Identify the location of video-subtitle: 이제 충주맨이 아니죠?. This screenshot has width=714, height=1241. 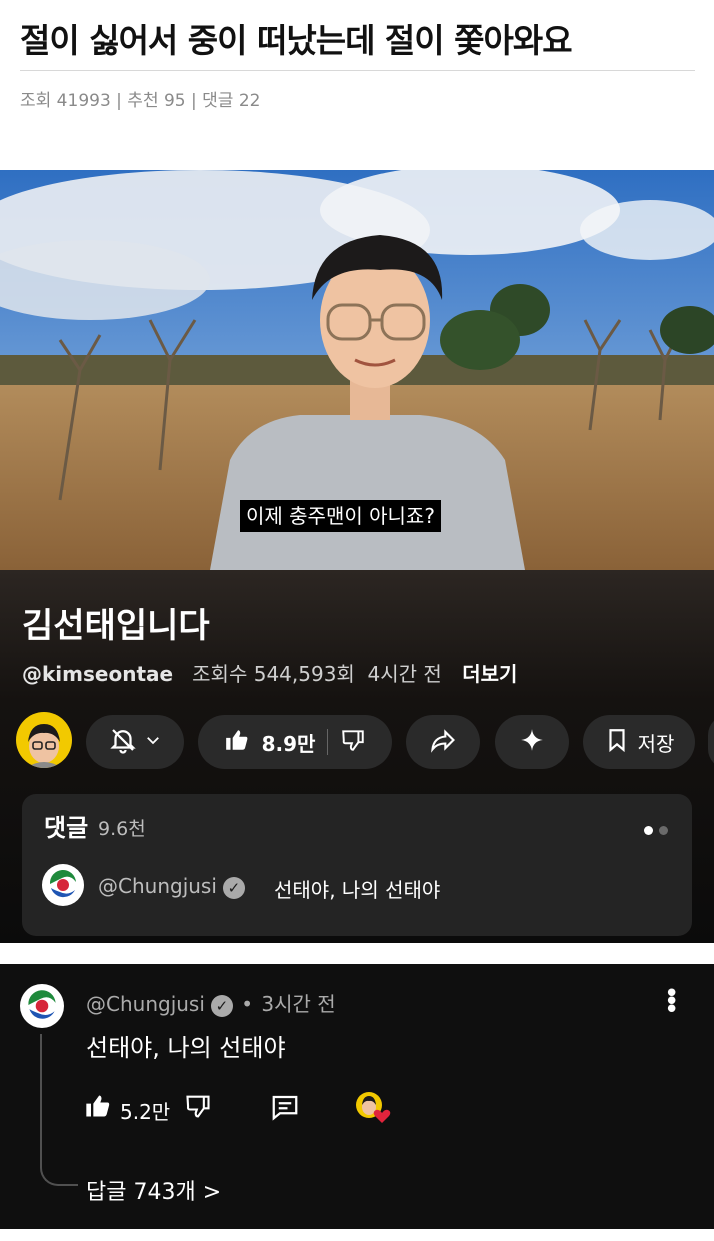
(340, 516).